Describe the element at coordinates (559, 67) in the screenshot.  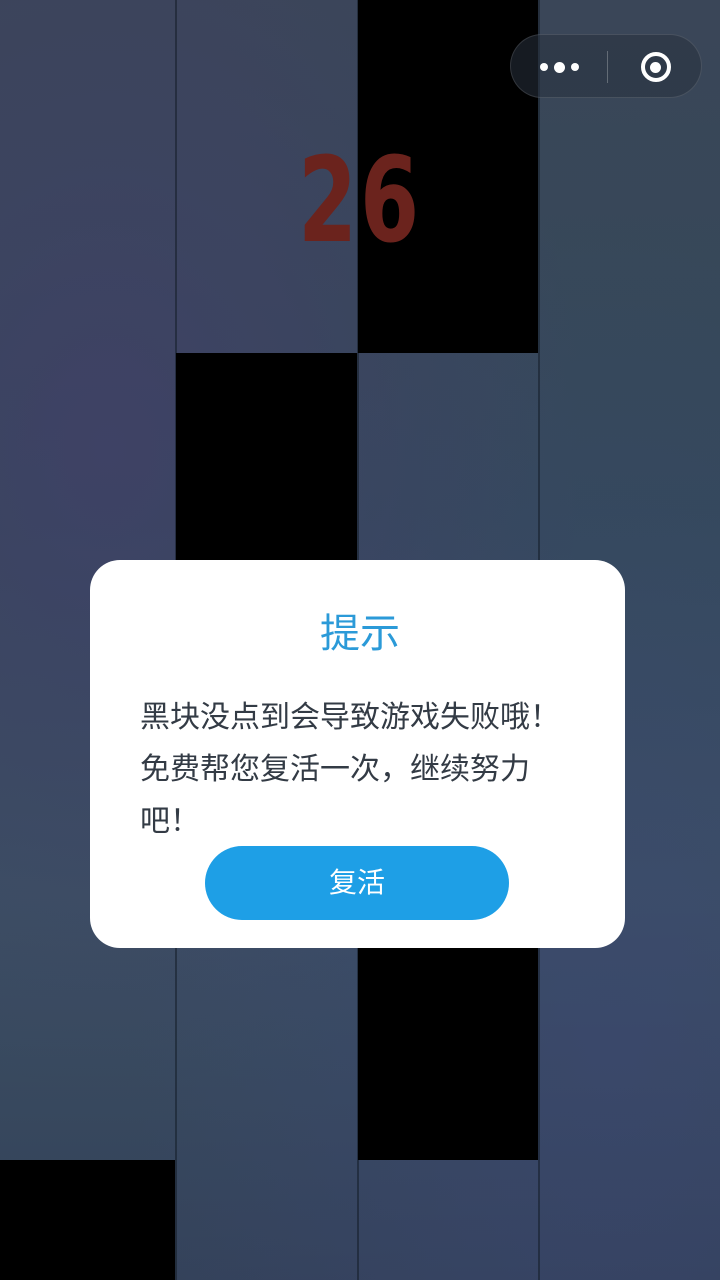
I see `more-dots-icon` at that location.